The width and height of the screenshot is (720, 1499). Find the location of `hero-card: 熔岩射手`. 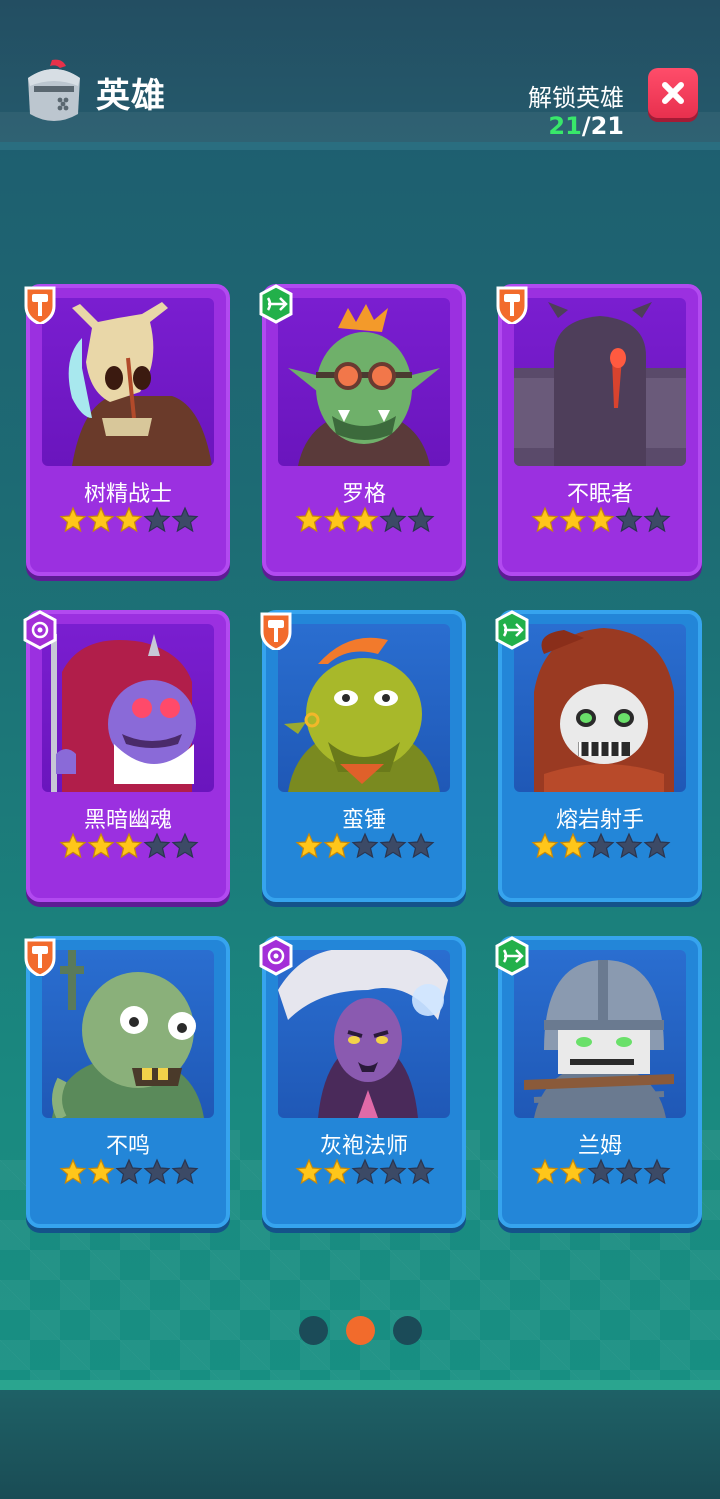

hero-card: 熔岩射手 is located at coordinates (598, 756).